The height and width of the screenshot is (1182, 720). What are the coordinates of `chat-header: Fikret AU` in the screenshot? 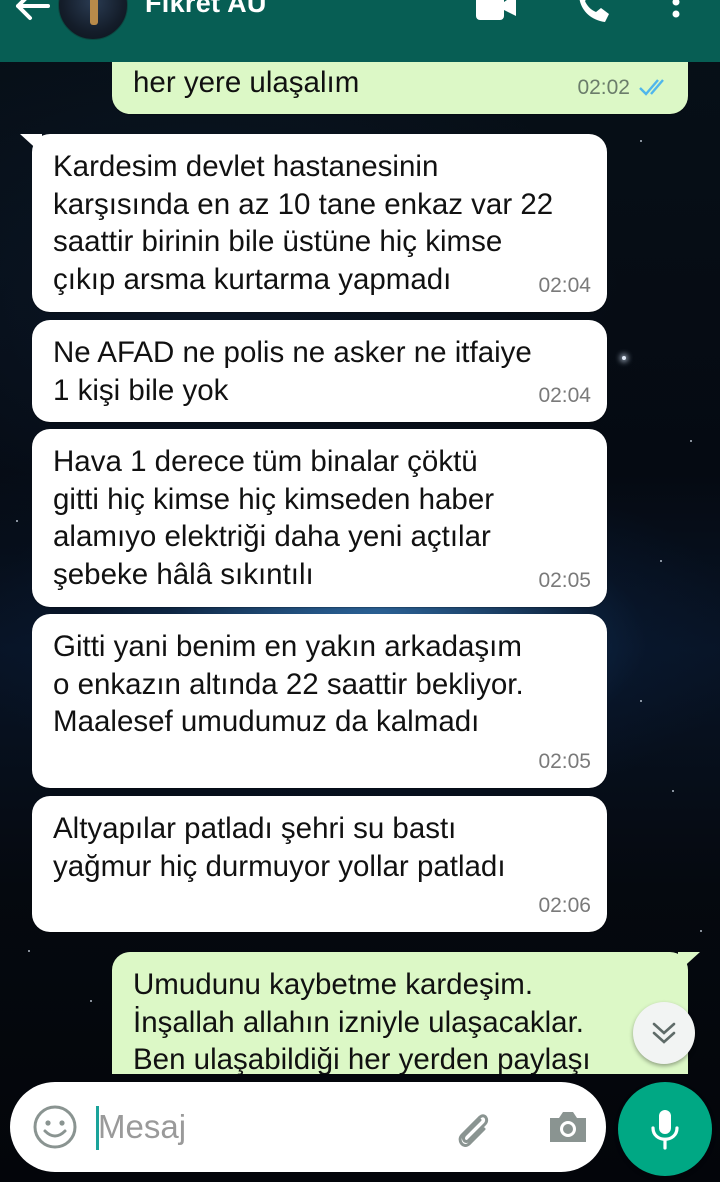 It's located at (360, 31).